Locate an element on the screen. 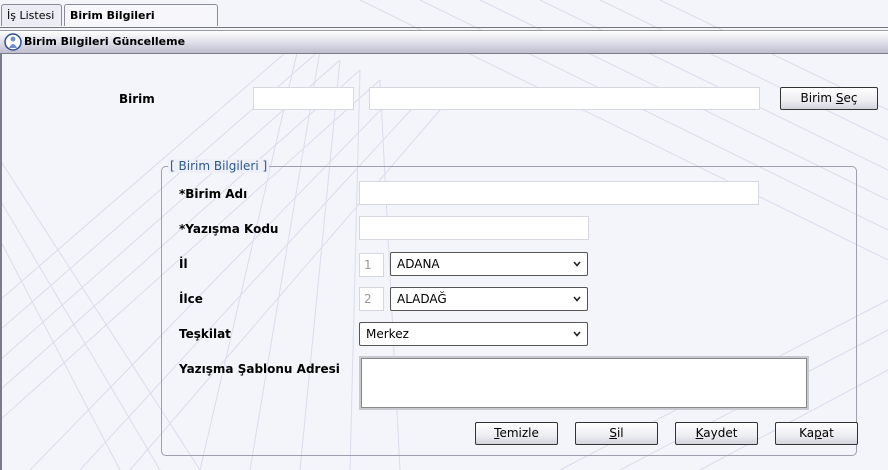 The image size is (888, 470). group-legend: [ Birim Bilgileri ] is located at coordinates (219, 166).